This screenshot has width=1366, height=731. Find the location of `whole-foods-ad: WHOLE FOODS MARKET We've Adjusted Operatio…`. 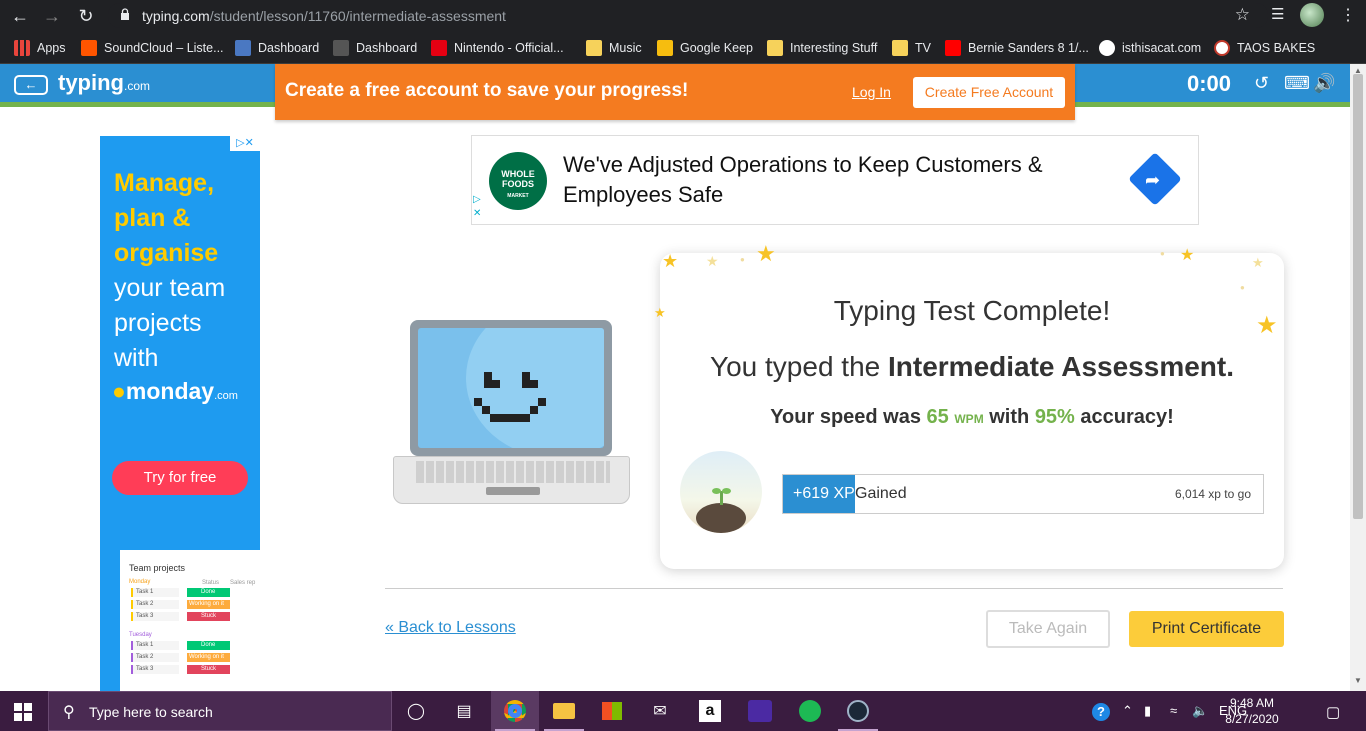

whole-foods-ad: WHOLE FOODS MARKET We've Adjusted Operatio… is located at coordinates (835, 180).